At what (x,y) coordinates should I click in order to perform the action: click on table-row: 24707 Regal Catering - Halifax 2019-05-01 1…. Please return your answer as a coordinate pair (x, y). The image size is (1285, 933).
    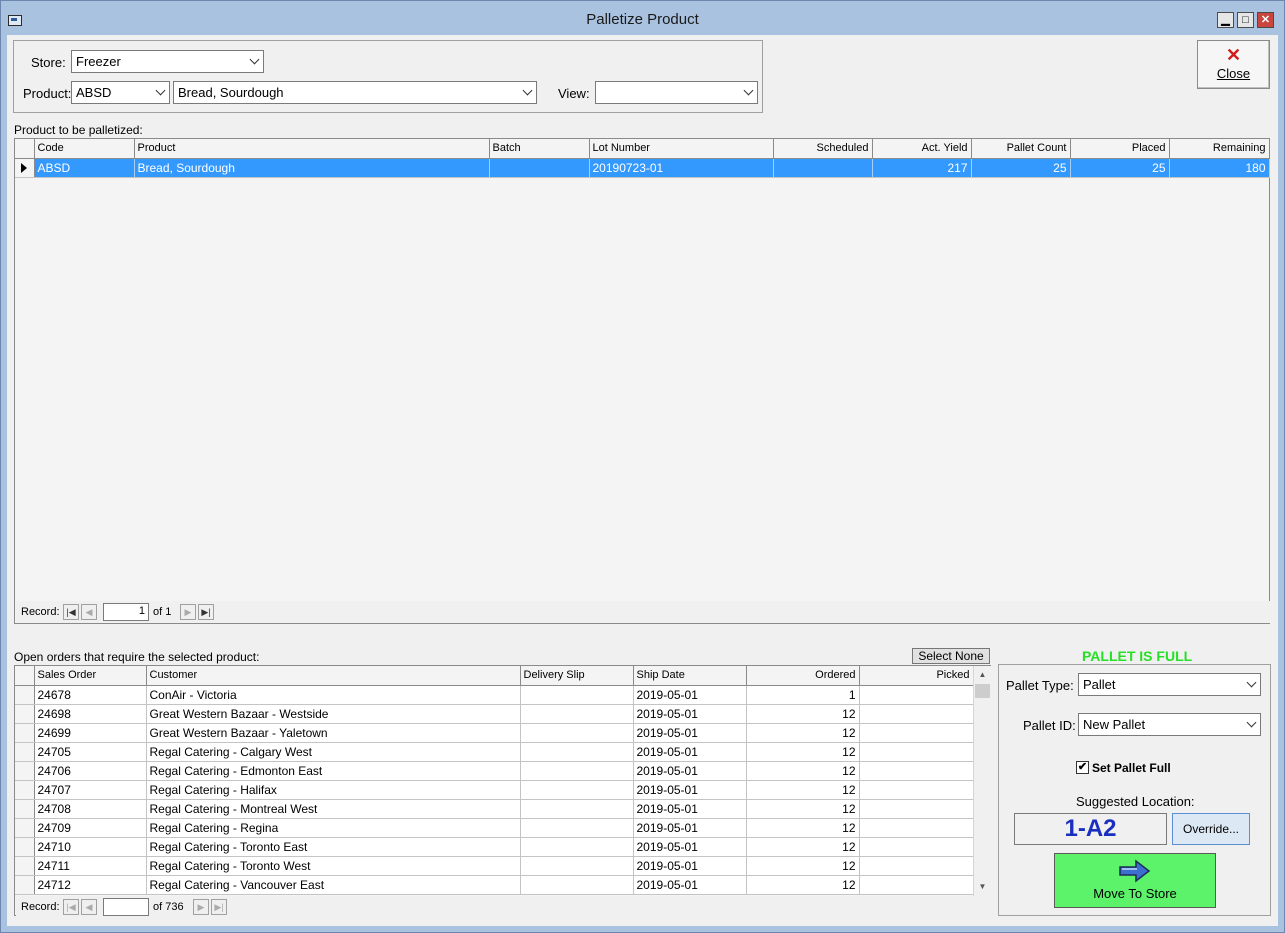
    Looking at the image, I should click on (494, 790).